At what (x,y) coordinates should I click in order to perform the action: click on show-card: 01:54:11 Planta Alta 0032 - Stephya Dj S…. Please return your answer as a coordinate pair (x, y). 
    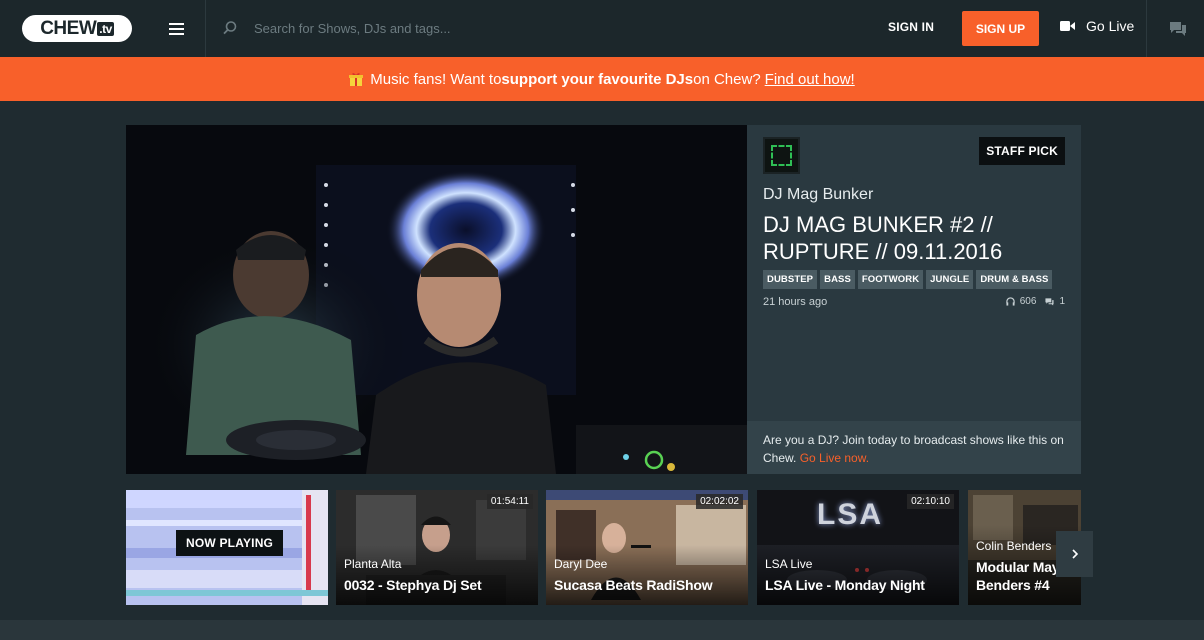
    Looking at the image, I should click on (437, 547).